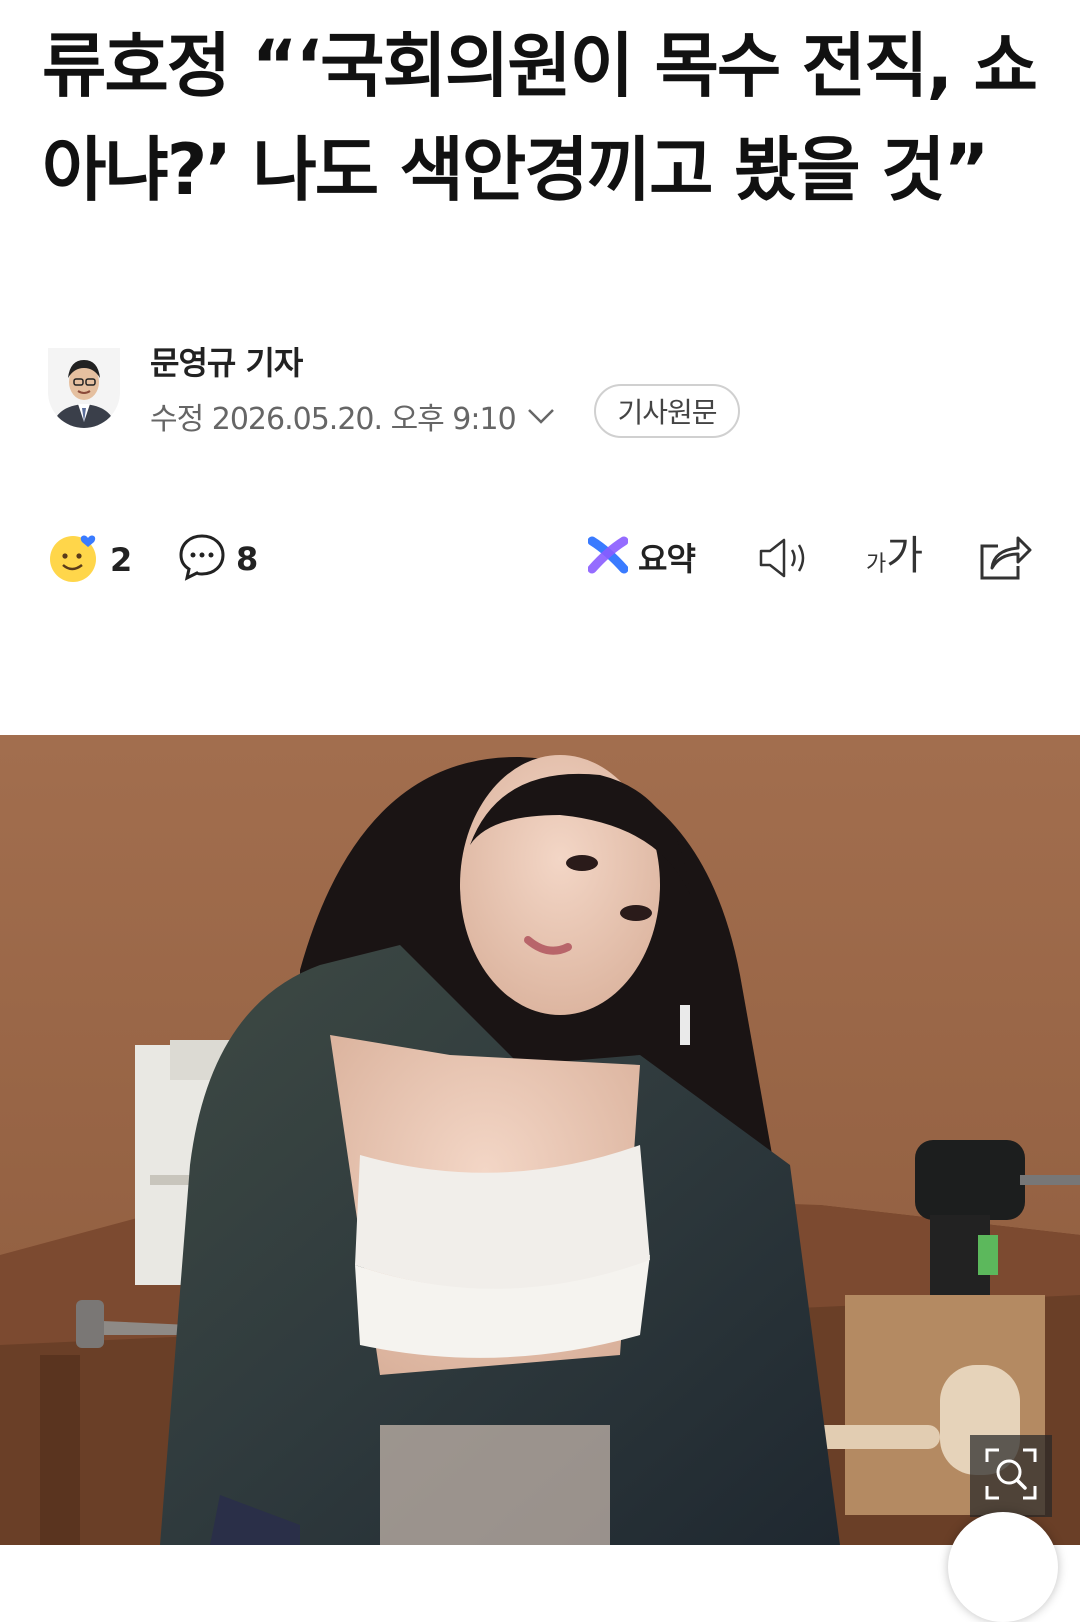  What do you see at coordinates (1003, 1567) in the screenshot?
I see `floating-action-button` at bounding box center [1003, 1567].